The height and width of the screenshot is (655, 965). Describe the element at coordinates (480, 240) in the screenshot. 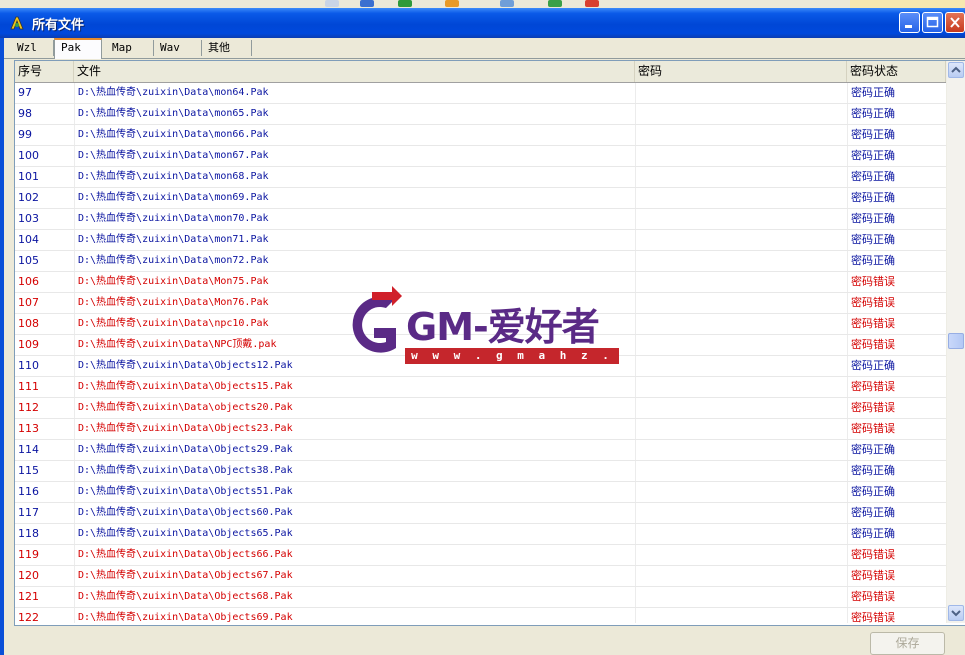

I see `table-row: 104 D:\热血传奇\zuixin\Data\mon71.Pak 密码正确` at that location.